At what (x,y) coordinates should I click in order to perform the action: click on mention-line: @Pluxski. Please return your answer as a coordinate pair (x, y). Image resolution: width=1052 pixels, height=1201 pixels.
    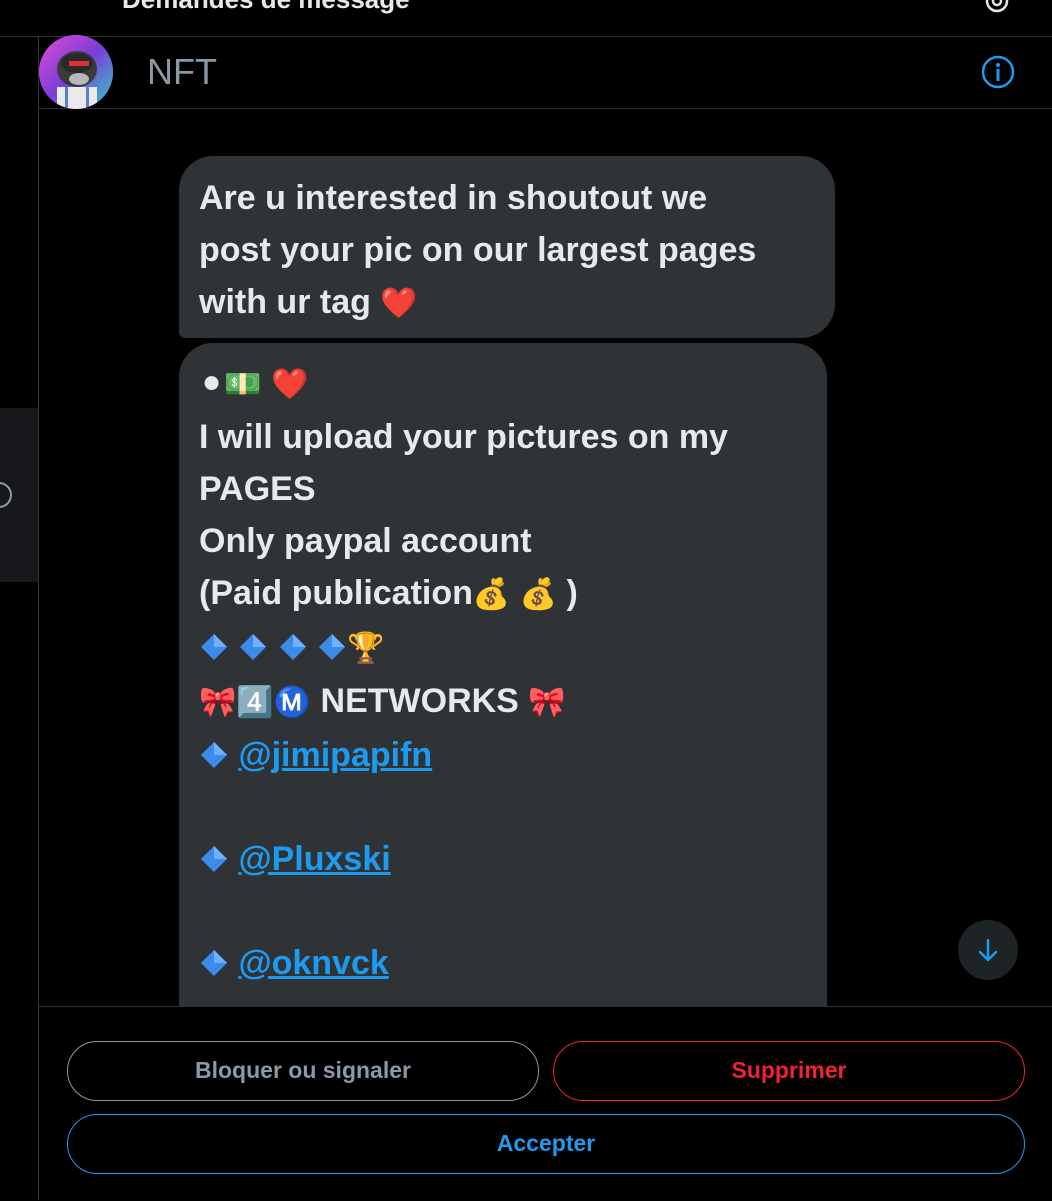
    Looking at the image, I should click on (503, 859).